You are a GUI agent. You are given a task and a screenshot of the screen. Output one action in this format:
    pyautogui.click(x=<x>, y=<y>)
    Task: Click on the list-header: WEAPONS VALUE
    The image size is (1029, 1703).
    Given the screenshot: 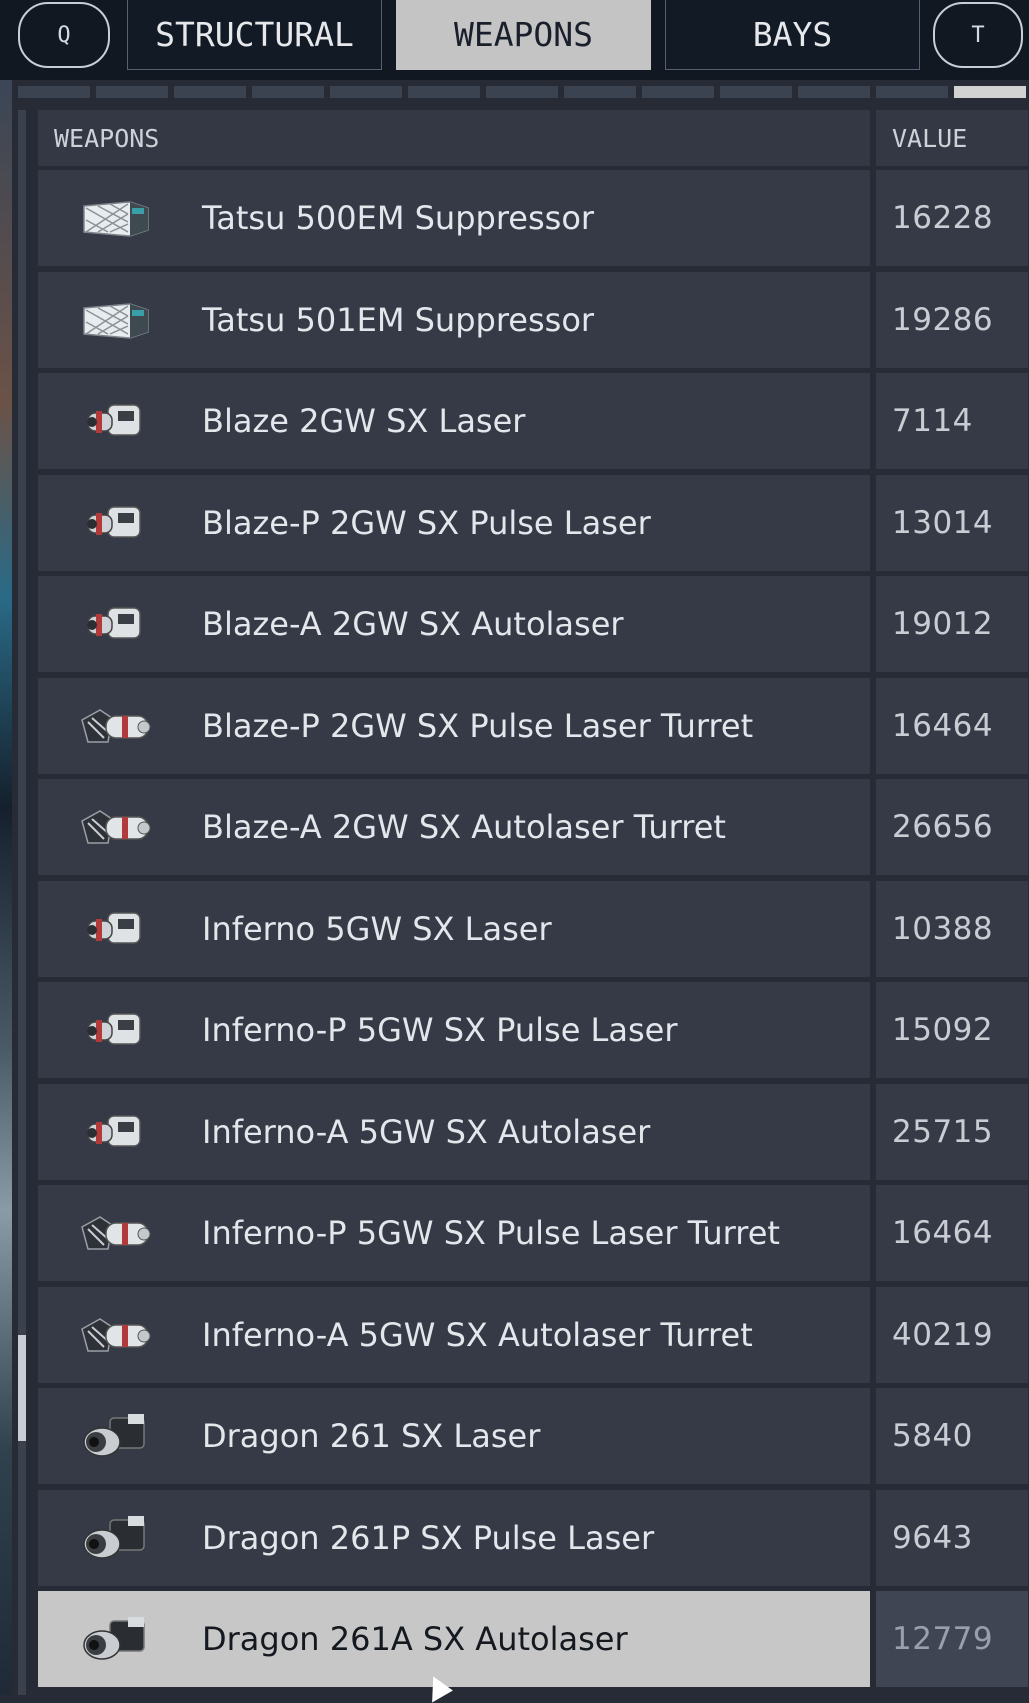 What is the action you would take?
    pyautogui.click(x=533, y=138)
    